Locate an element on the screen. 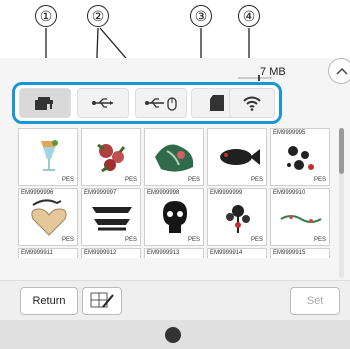 The image size is (350, 349). leaves-icon is located at coordinates (174, 158).